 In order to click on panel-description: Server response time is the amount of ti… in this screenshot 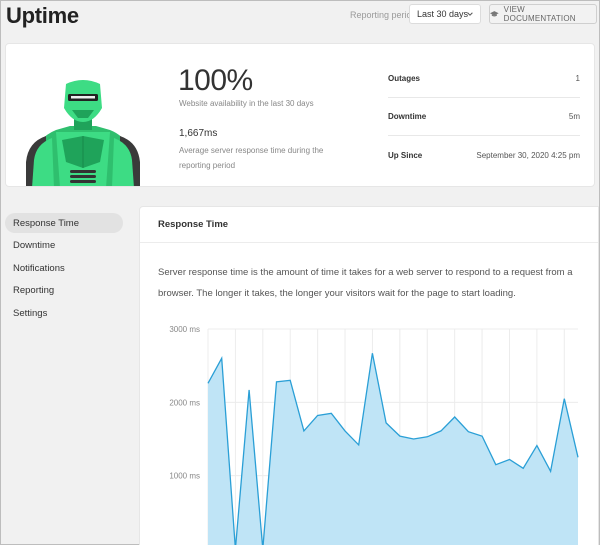, I will do `click(365, 283)`.